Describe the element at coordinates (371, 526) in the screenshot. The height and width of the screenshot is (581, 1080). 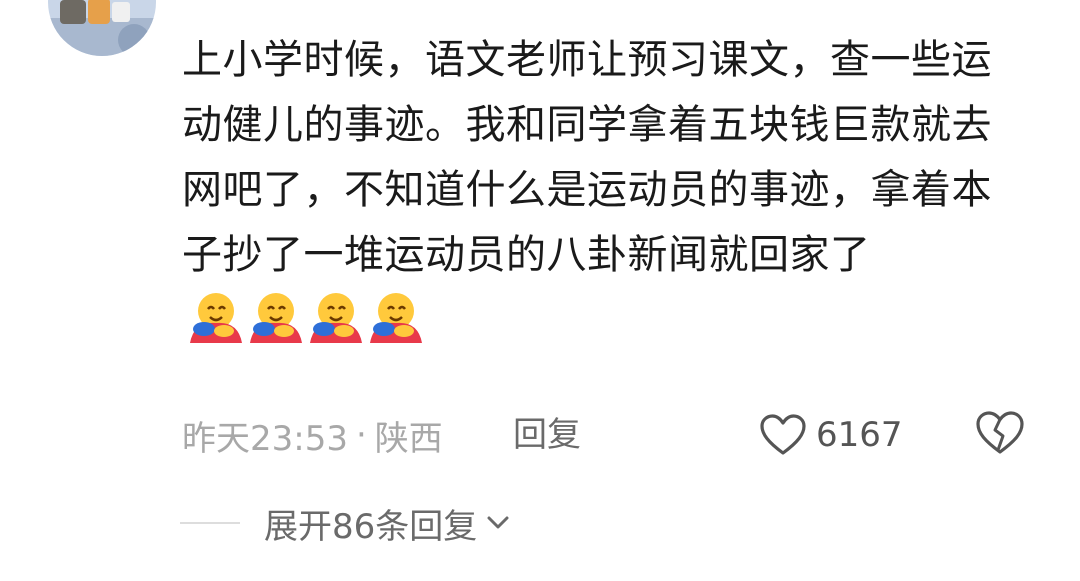
I see `expand-replies-label: 展开86条回复` at that location.